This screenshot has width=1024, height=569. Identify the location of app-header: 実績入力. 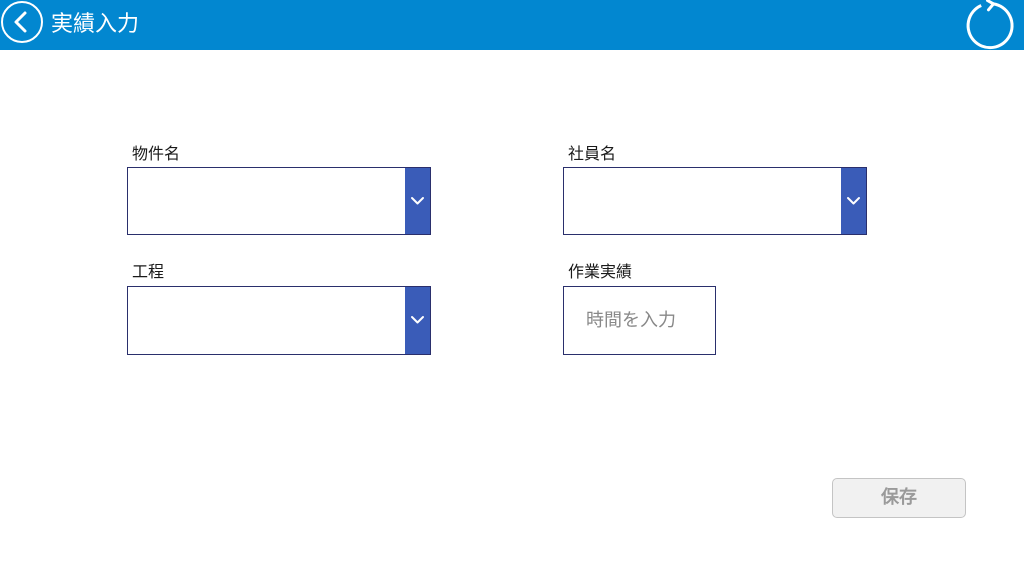
(512, 25).